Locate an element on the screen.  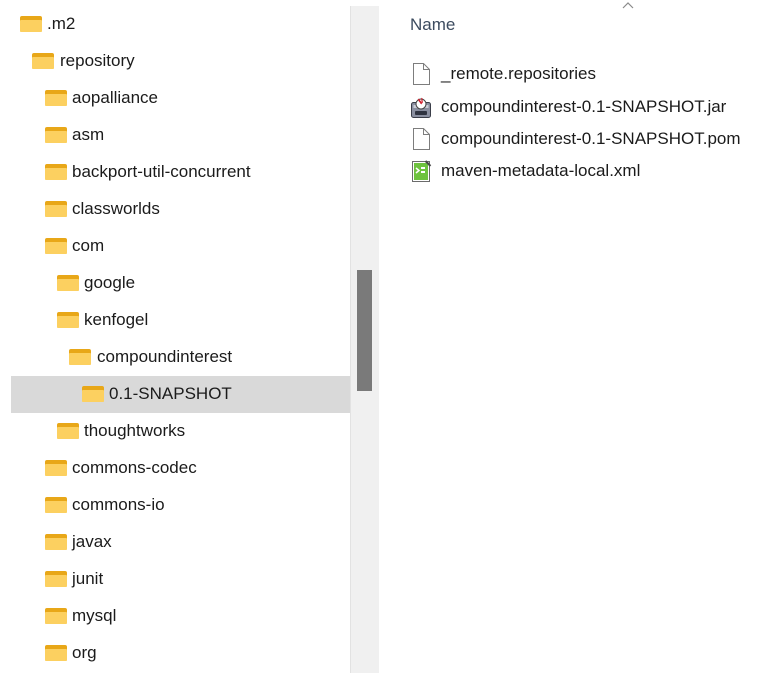
tree-item-google: google is located at coordinates (180, 283).